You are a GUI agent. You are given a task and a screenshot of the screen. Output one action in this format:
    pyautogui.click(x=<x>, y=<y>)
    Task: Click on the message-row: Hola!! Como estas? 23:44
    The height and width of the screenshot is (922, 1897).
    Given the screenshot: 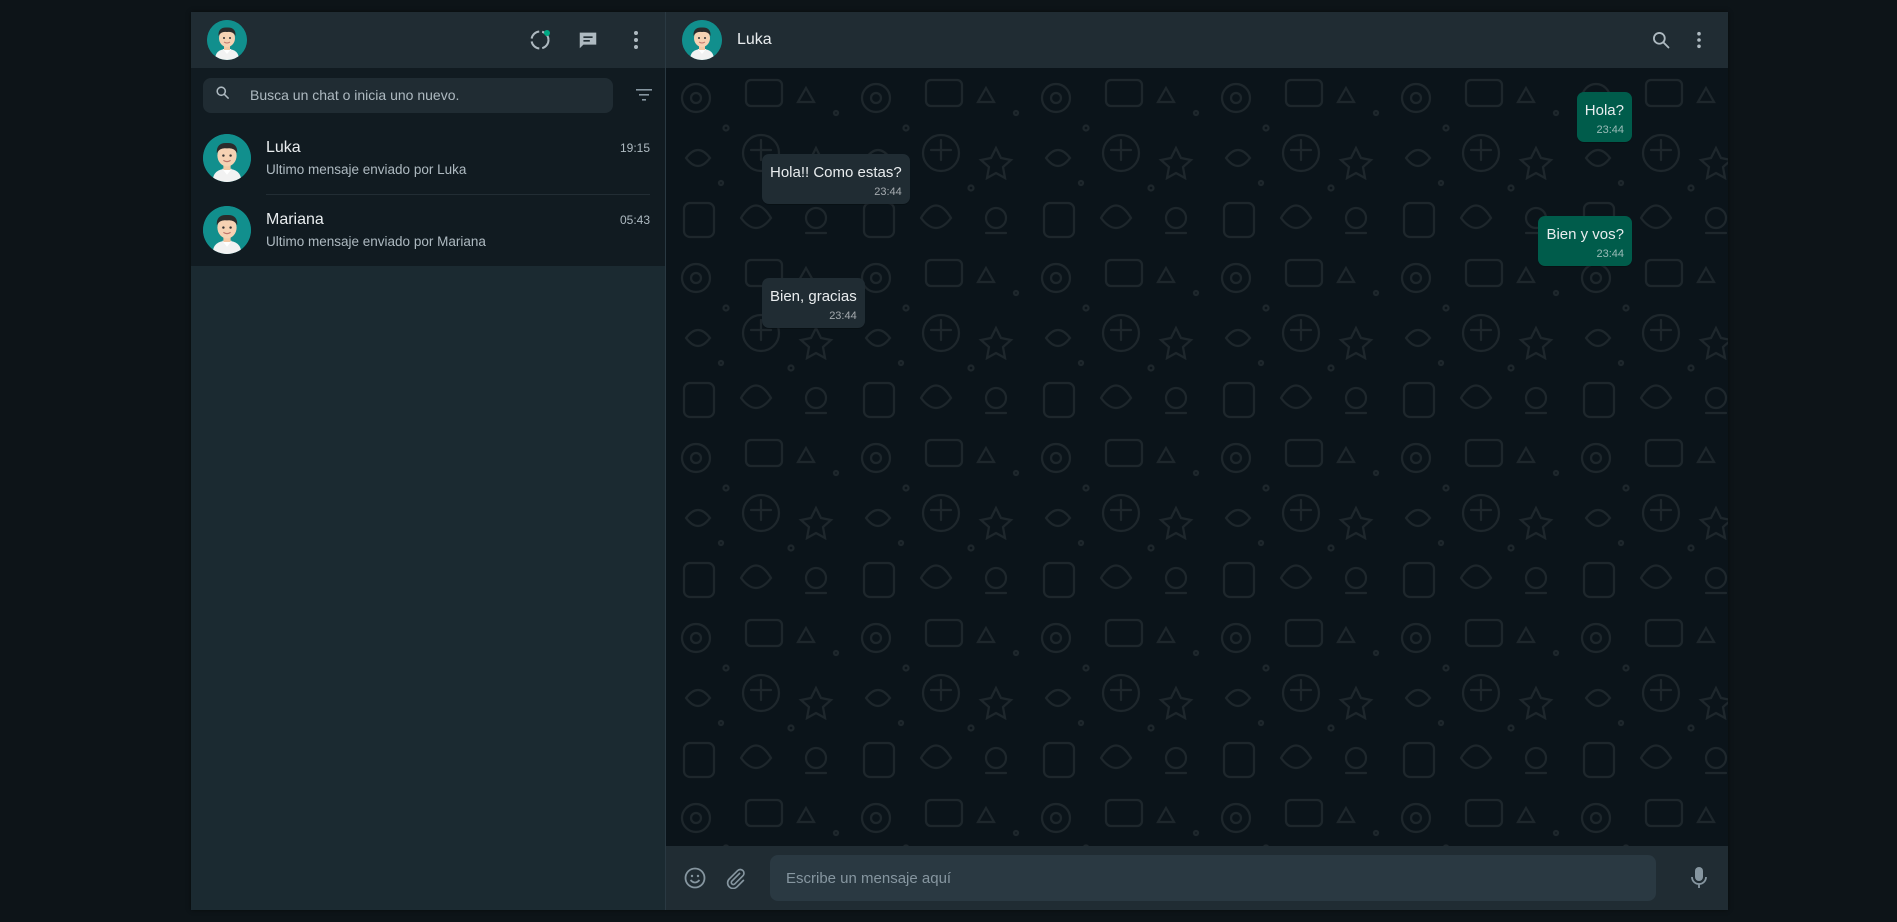 What is the action you would take?
    pyautogui.click(x=1197, y=179)
    